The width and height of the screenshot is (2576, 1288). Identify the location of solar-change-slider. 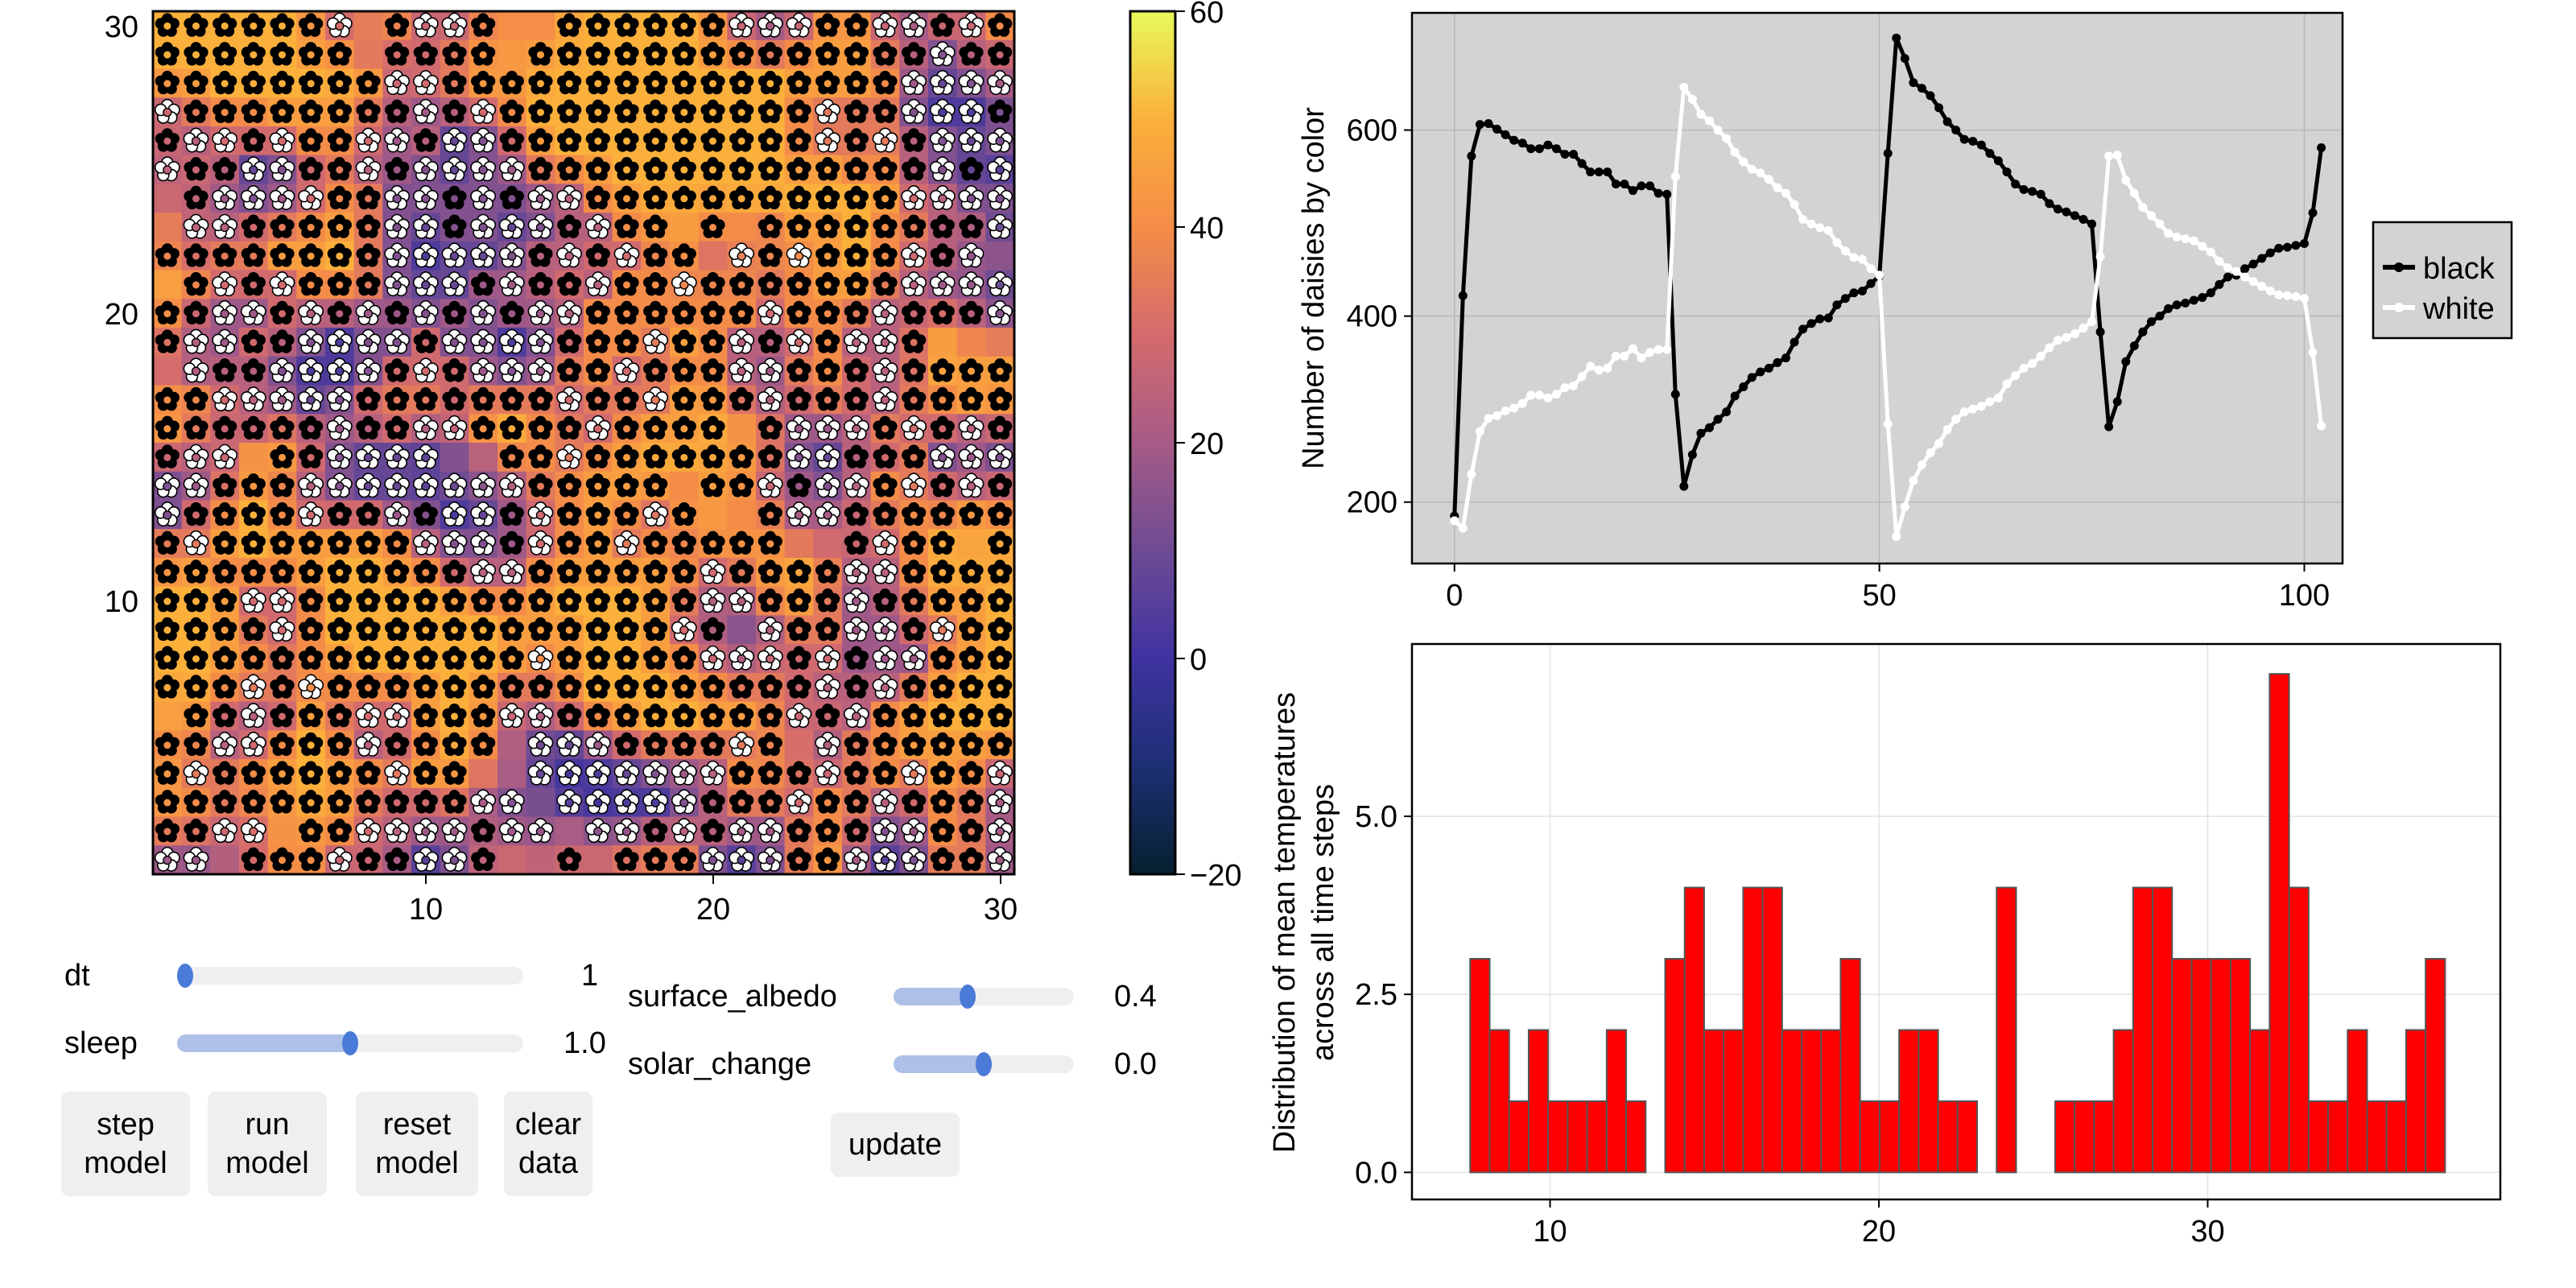
(984, 1064).